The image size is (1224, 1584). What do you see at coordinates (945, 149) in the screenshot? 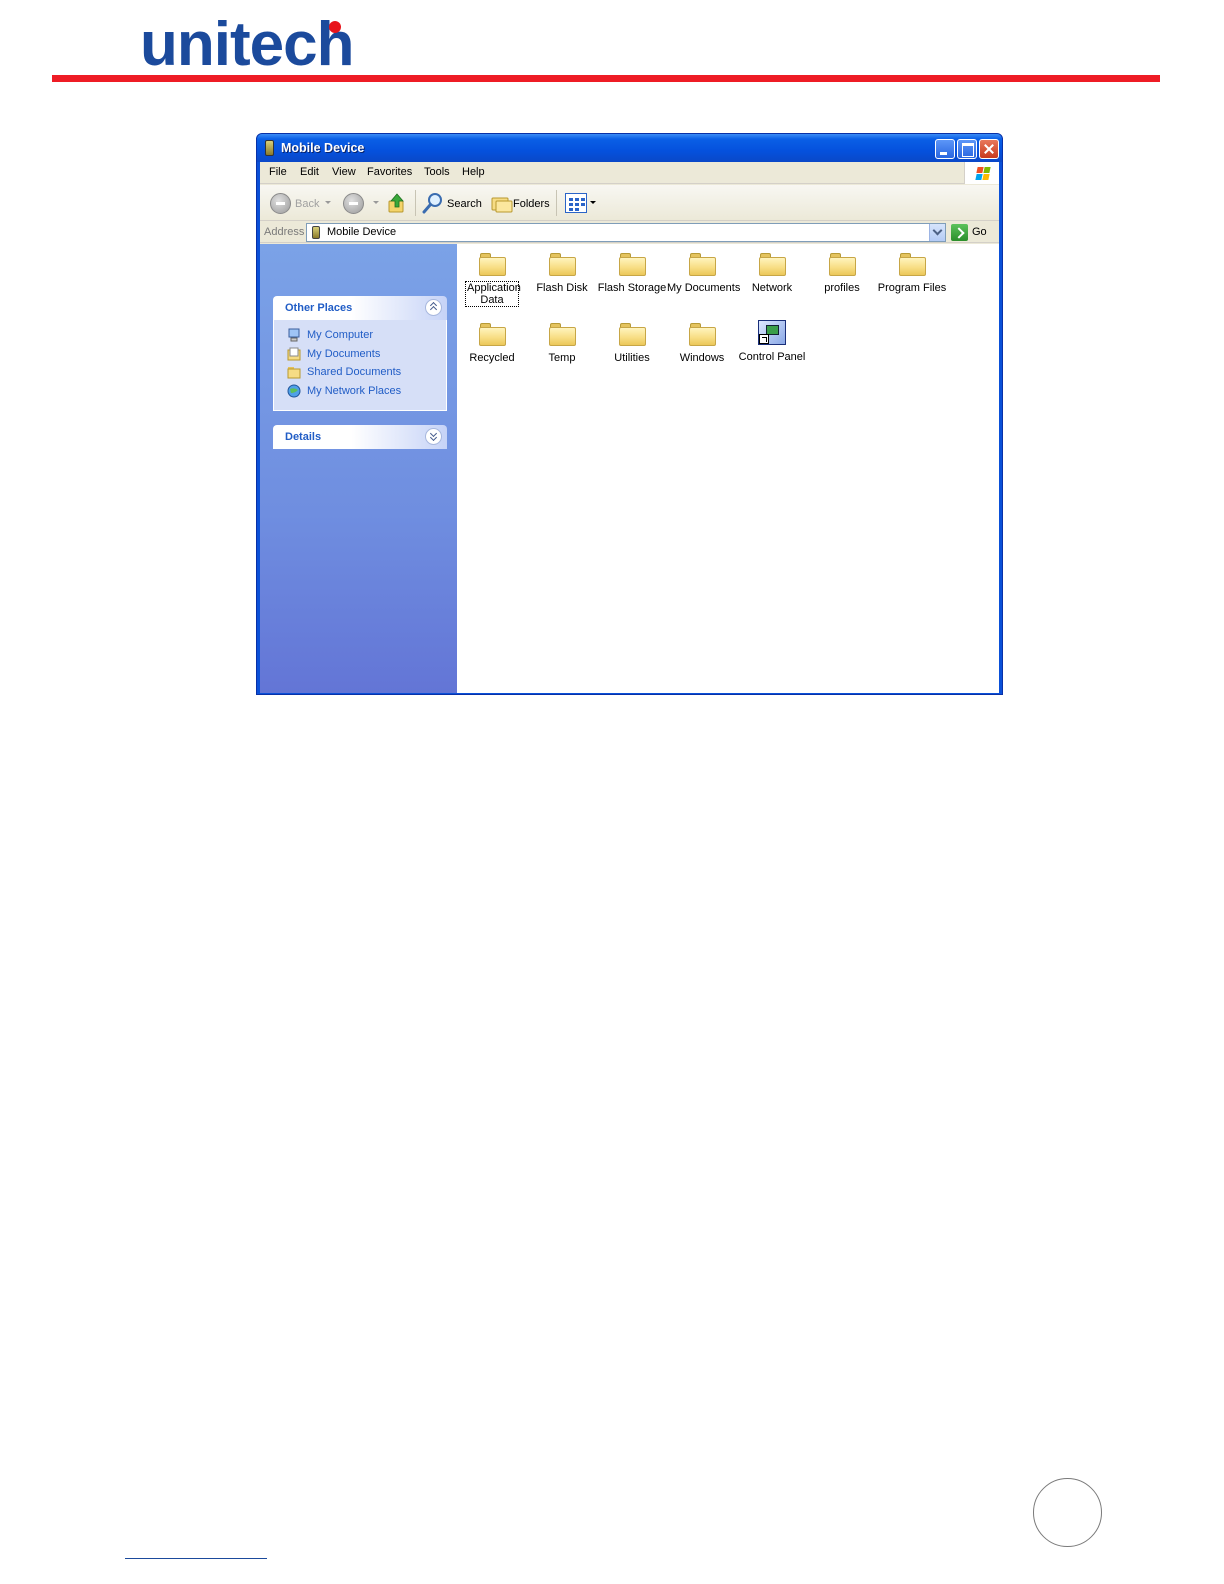
I see `minimize-button` at bounding box center [945, 149].